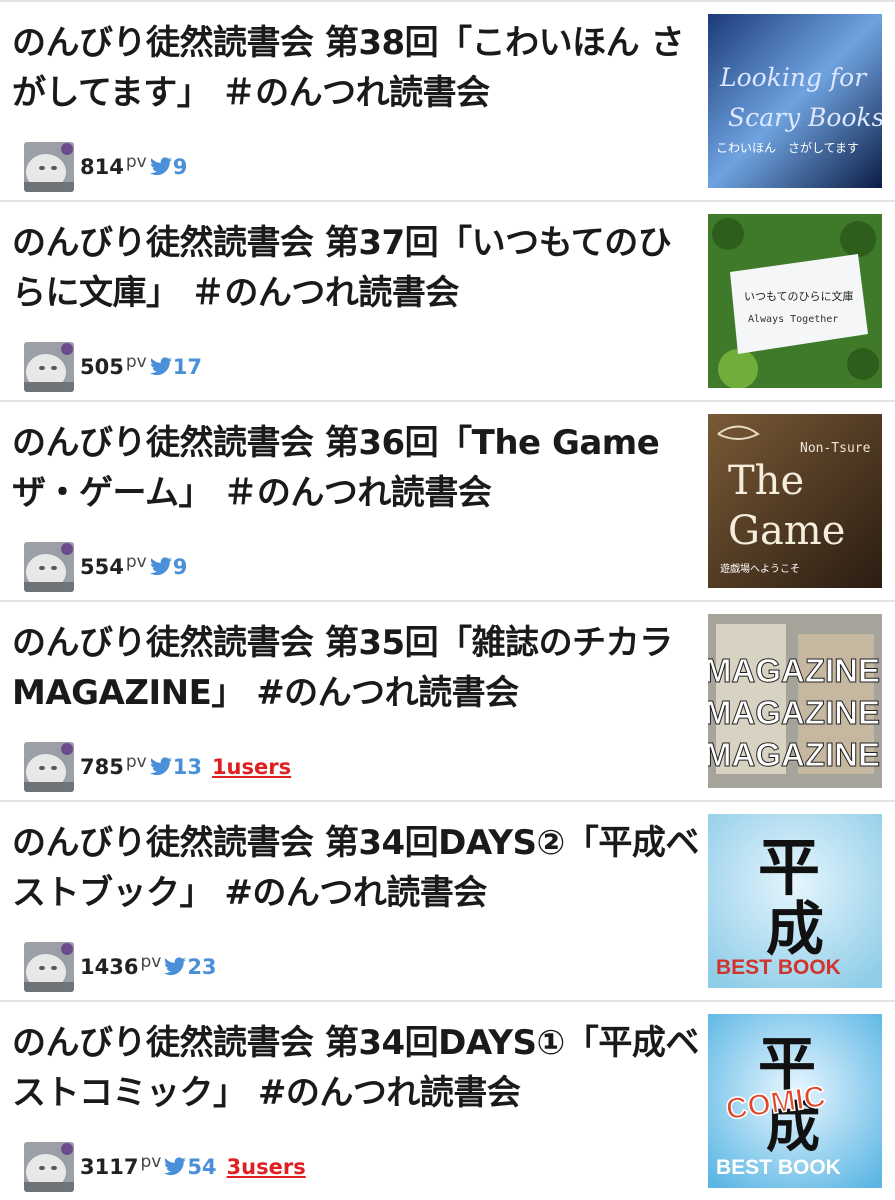 The width and height of the screenshot is (895, 1200). I want to click on bookmark-users-link: 3users, so click(266, 1167).